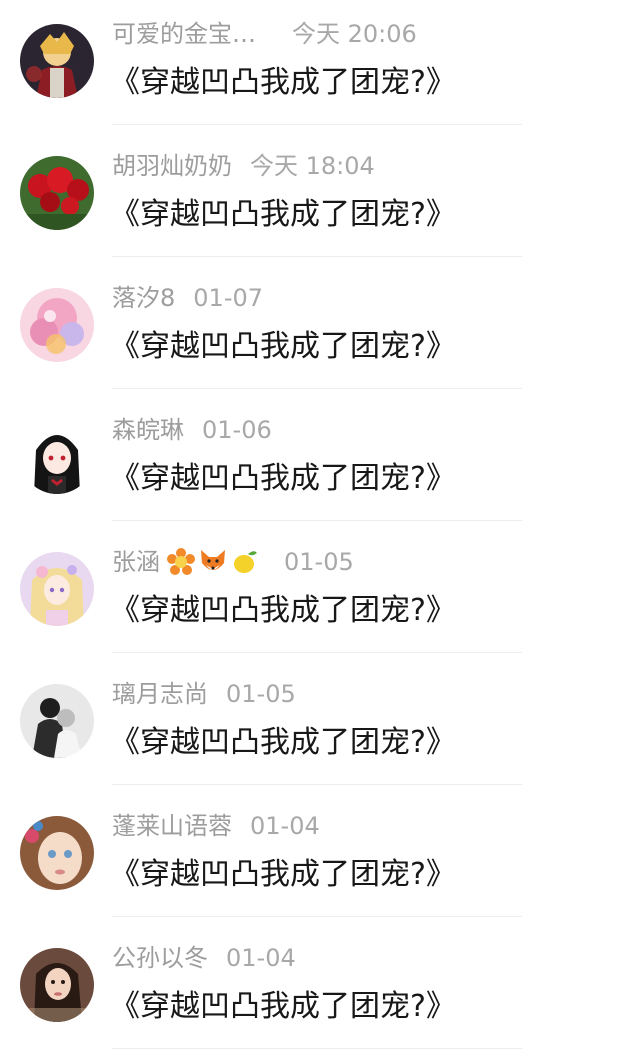  Describe the element at coordinates (243, 166) in the screenshot. I see `comment-meta: 胡羽灿奶奶 今天 18:04` at that location.